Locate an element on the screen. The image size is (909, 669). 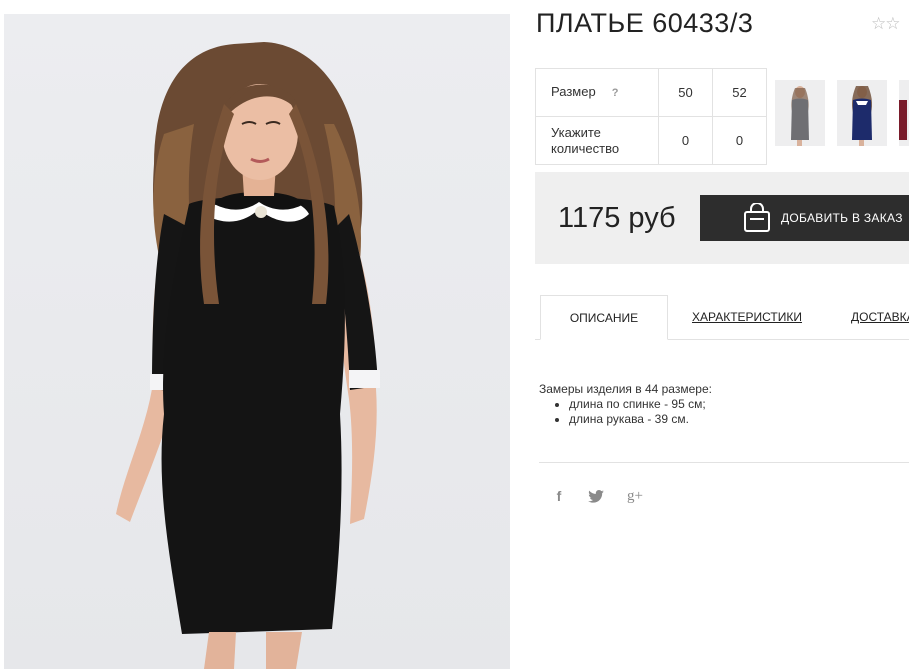
tab-delivery: ДОСТАВКА is located at coordinates (880, 317).